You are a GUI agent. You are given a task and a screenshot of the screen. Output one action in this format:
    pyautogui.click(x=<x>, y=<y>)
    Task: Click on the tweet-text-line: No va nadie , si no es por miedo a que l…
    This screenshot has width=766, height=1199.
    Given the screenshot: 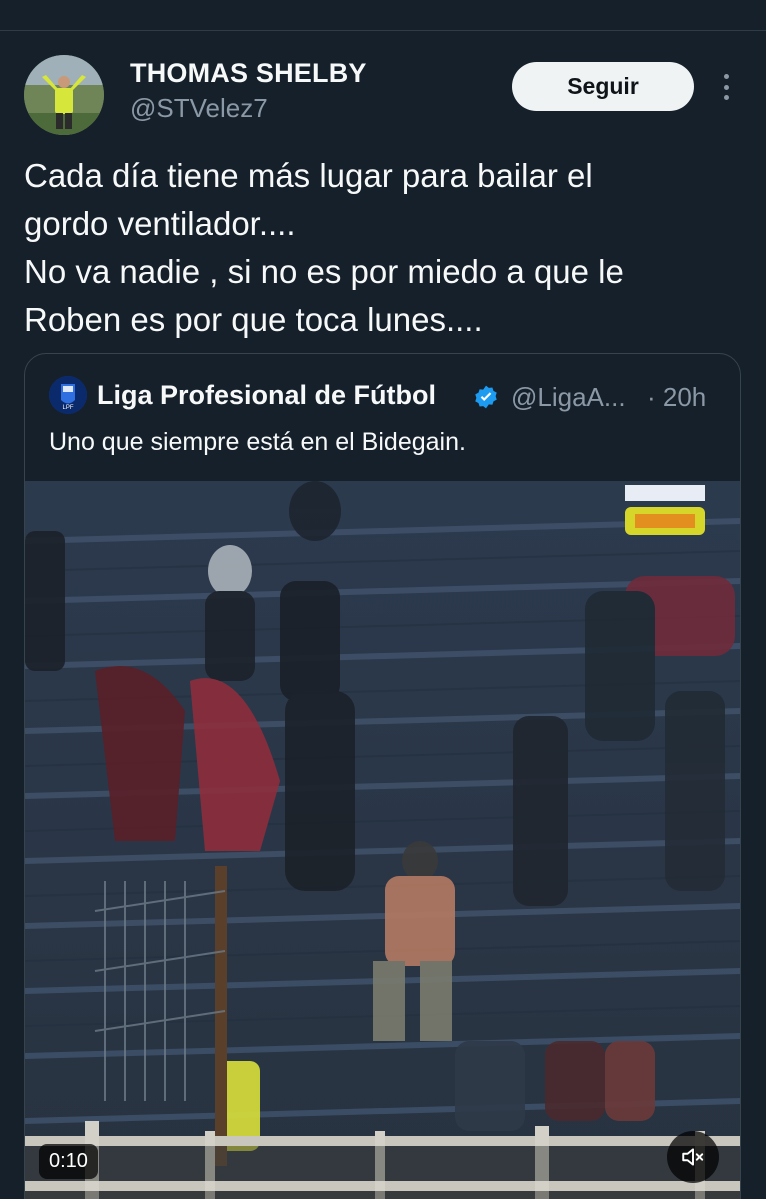 What is the action you would take?
    pyautogui.click(x=324, y=271)
    